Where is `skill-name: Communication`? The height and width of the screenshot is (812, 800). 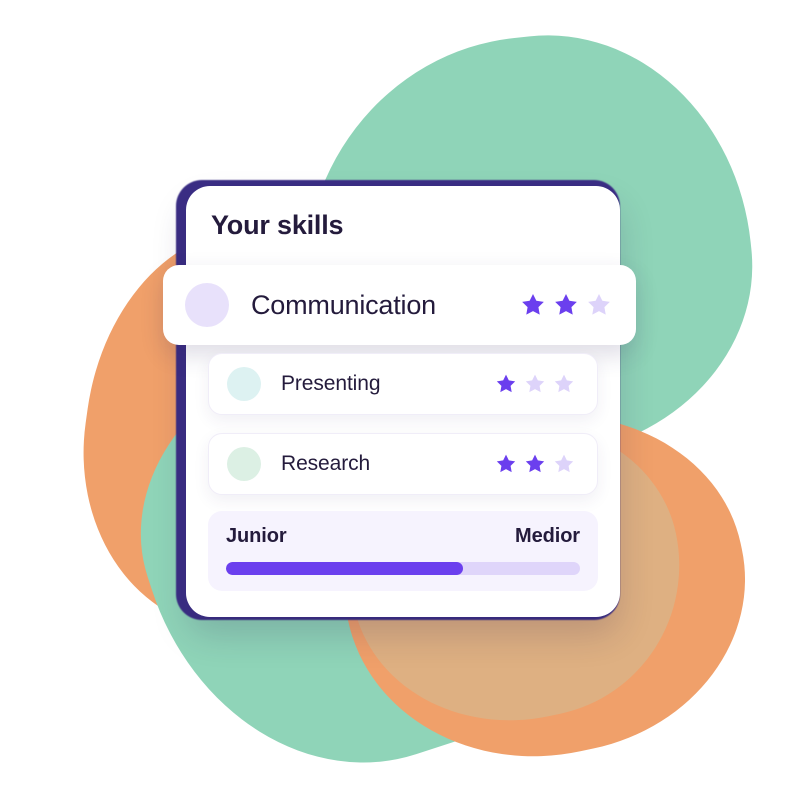 skill-name: Communication is located at coordinates (343, 304).